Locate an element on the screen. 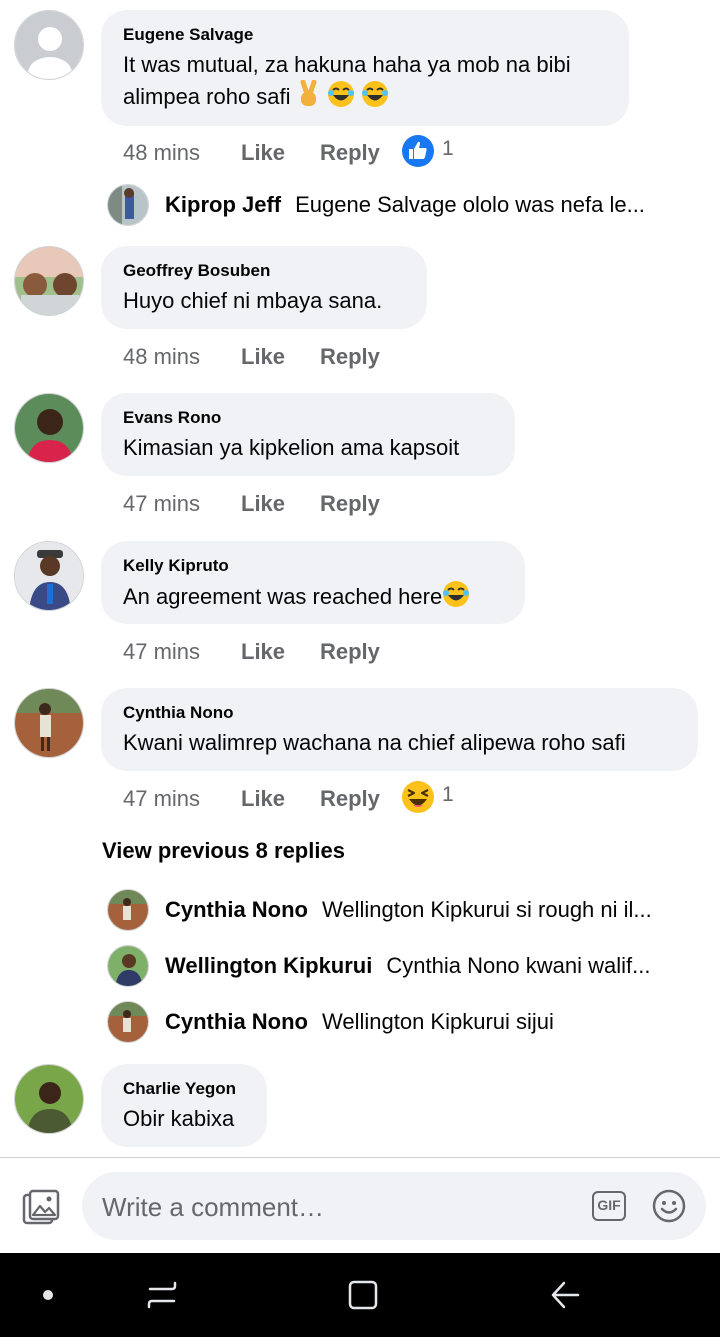 The height and width of the screenshot is (1337, 720). system-navigation-bar is located at coordinates (360, 1295).